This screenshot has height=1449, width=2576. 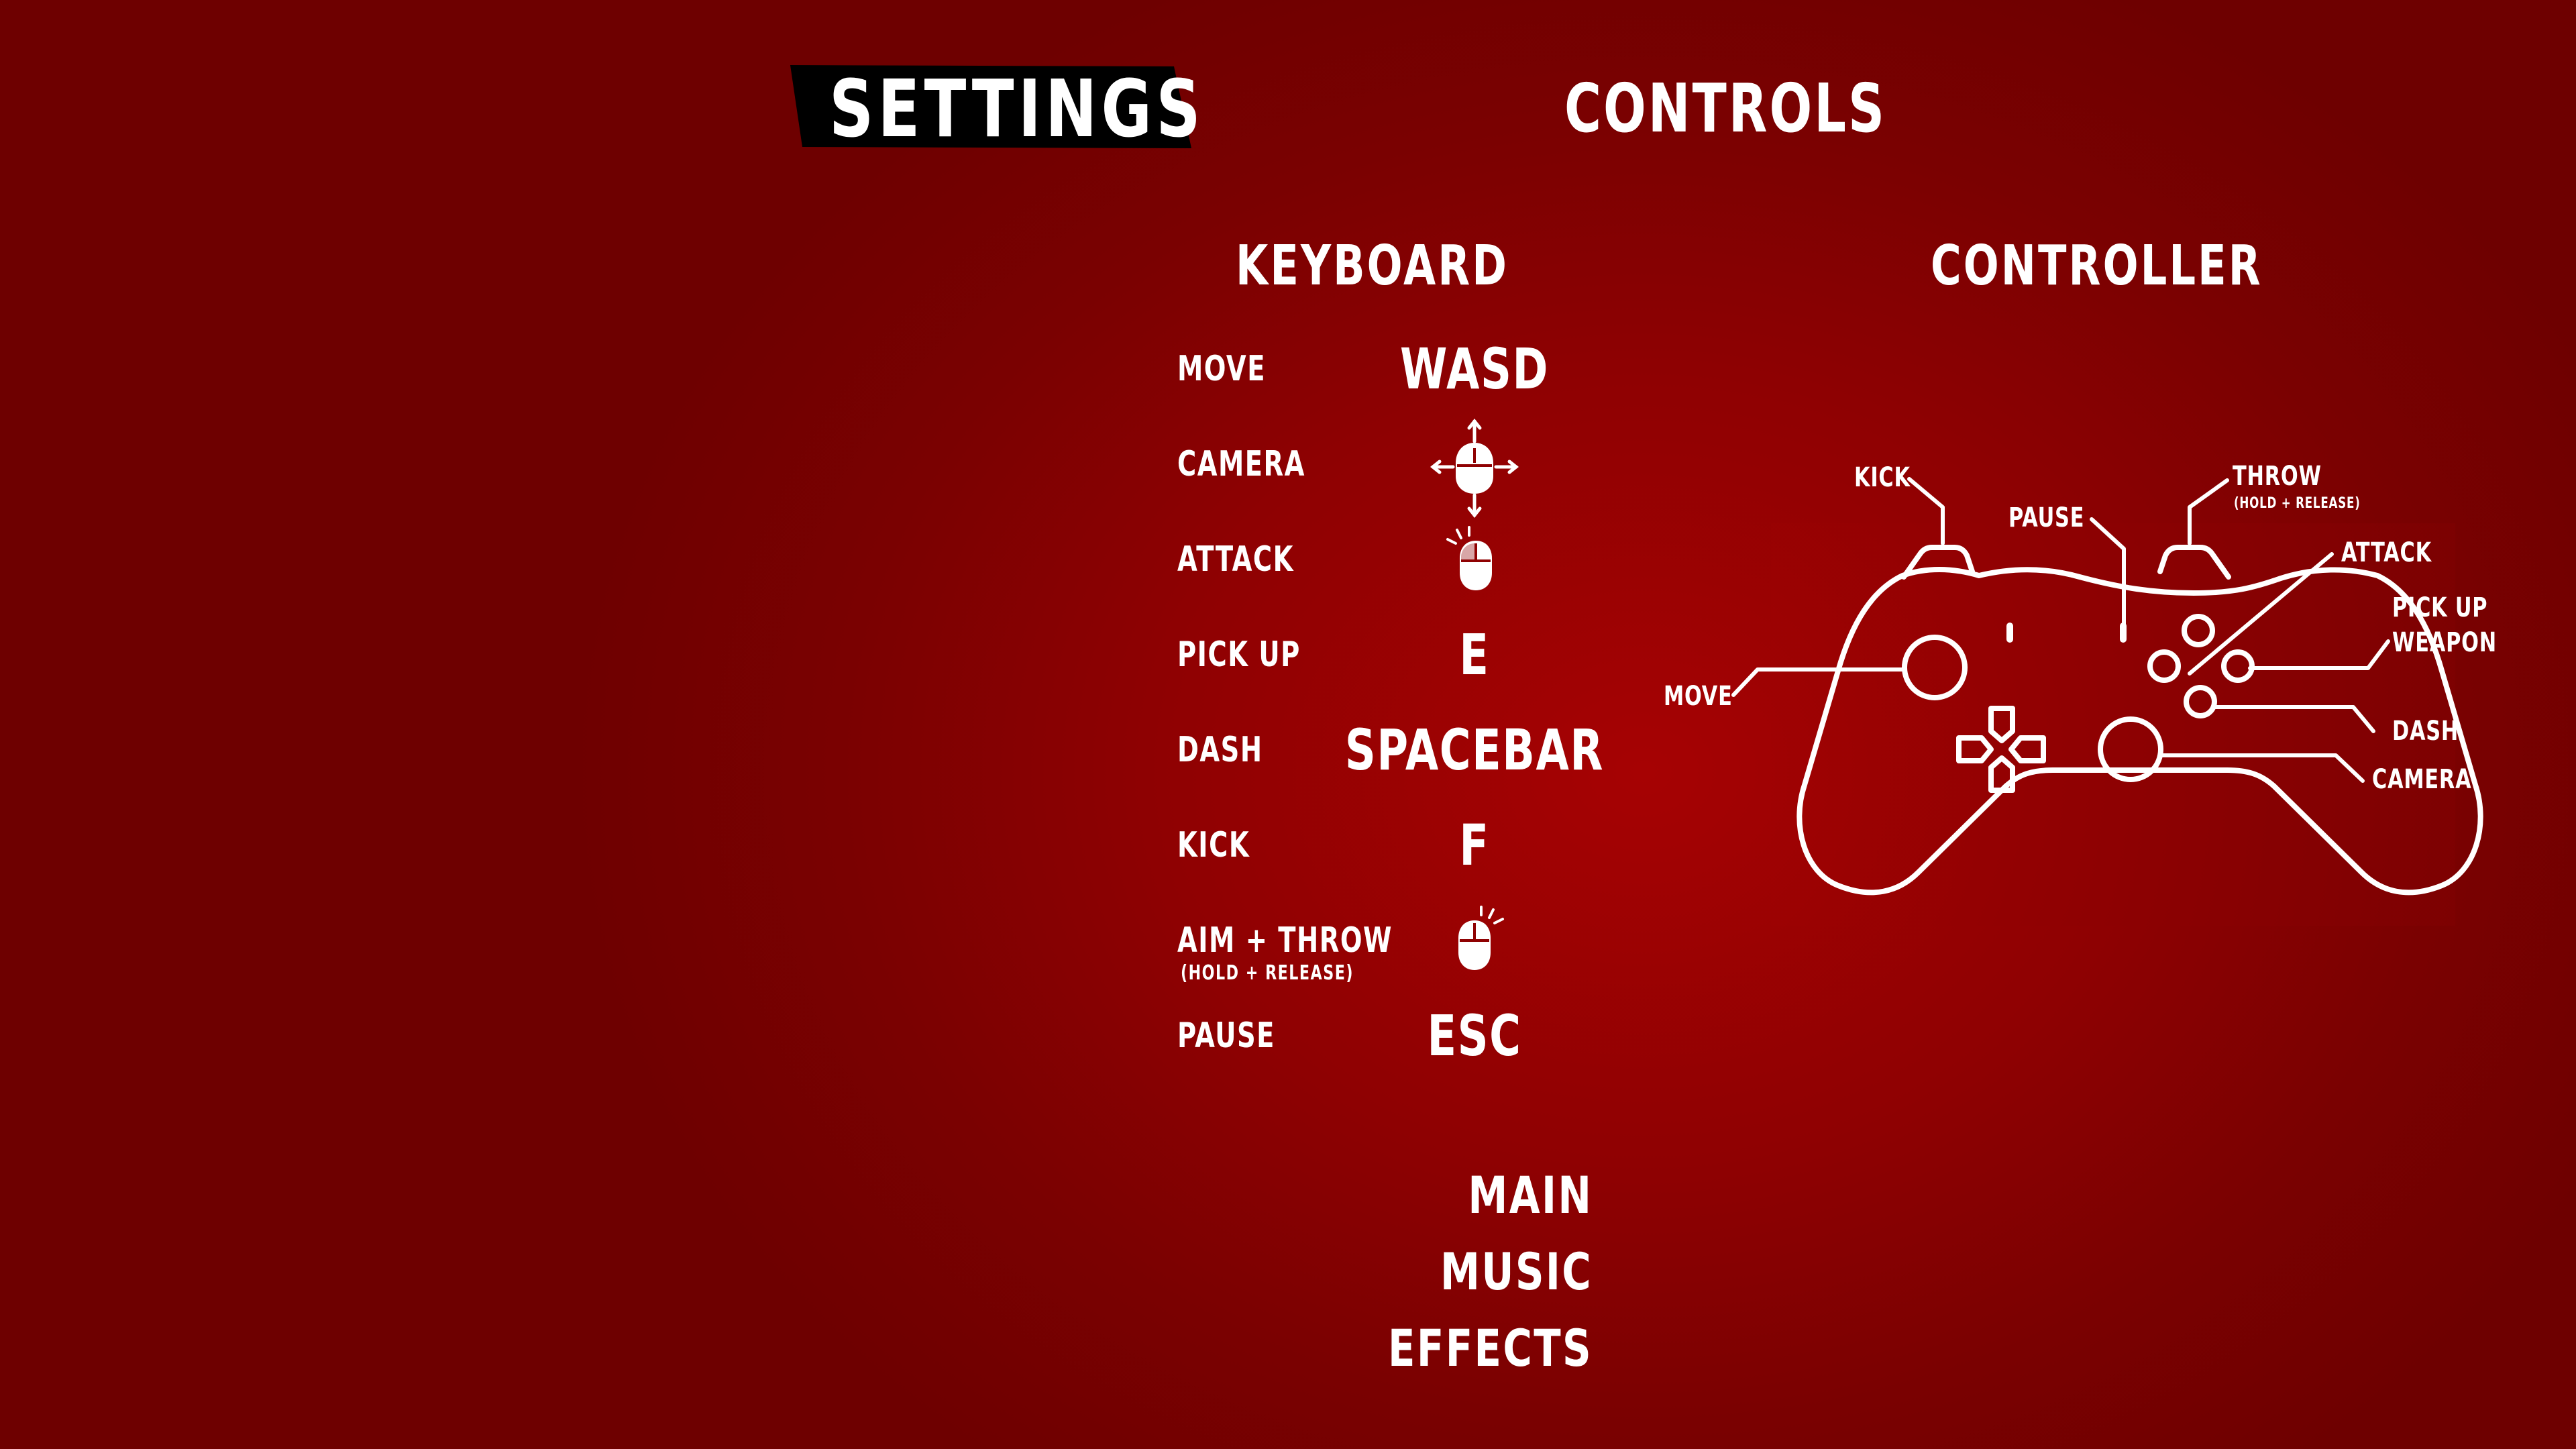 I want to click on controller-label-pick-up: PICK UP, so click(x=2440, y=607).